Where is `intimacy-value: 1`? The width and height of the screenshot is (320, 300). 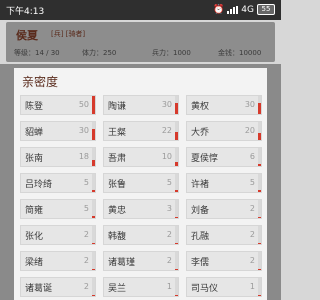 intimacy-value: 1 is located at coordinates (169, 286).